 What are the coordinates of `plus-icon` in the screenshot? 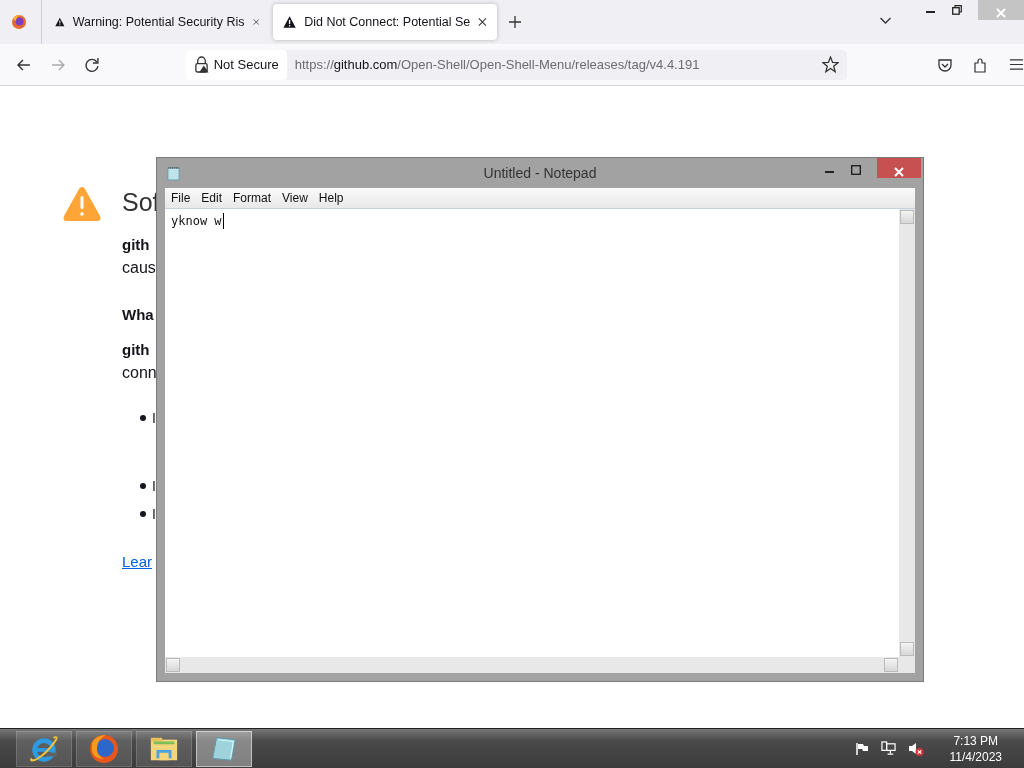 It's located at (515, 22).